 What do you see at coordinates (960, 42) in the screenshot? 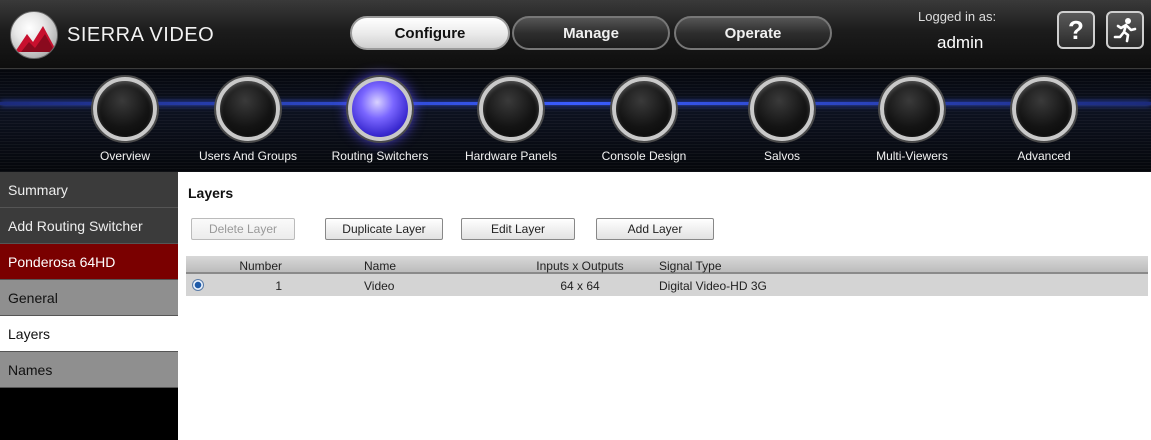
I see `login-user: admin` at bounding box center [960, 42].